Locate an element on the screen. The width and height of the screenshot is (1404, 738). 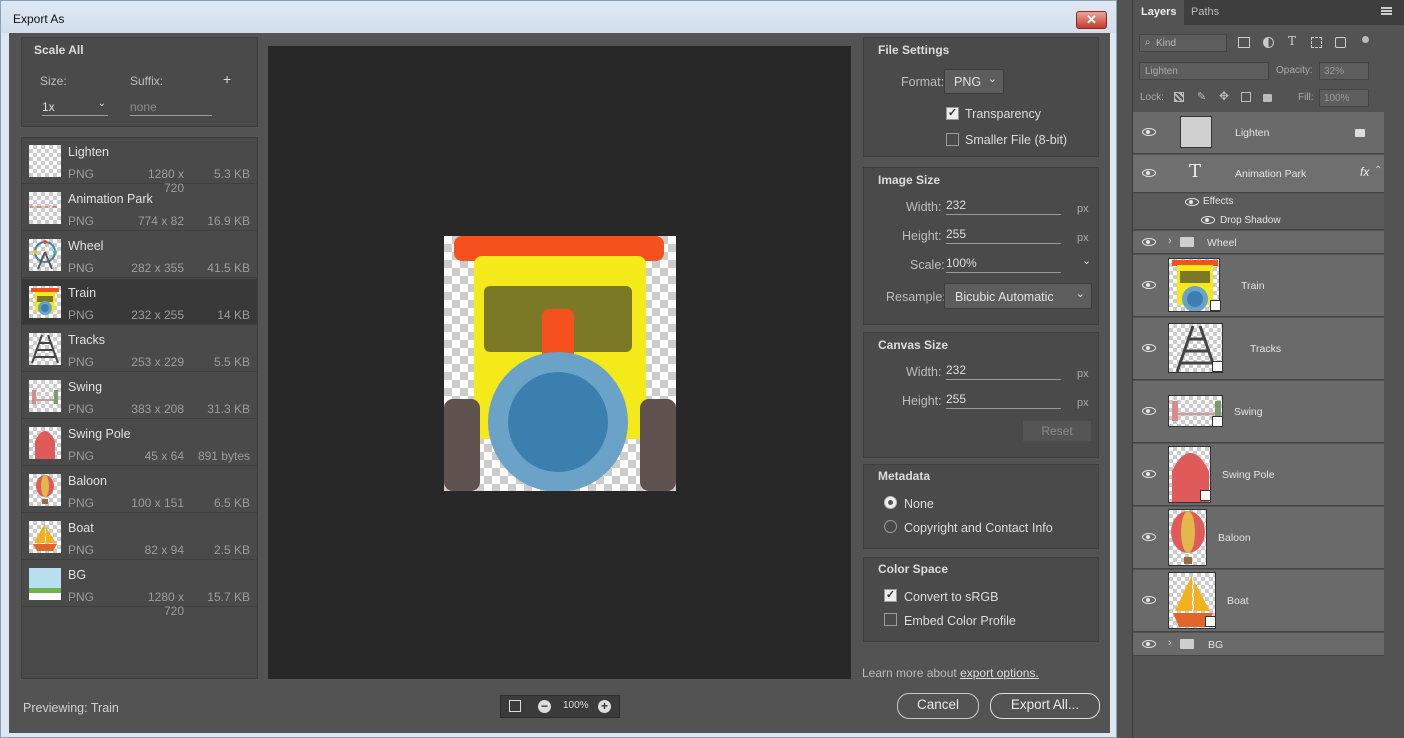
filter-toggle-icon is located at coordinates (1365, 39).